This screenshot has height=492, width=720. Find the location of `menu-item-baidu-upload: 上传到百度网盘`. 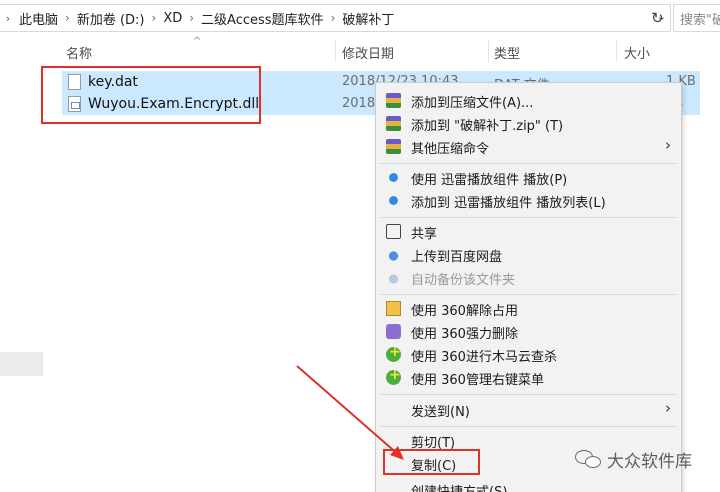

menu-item-baidu-upload: 上传到百度网盘 is located at coordinates (528, 254).